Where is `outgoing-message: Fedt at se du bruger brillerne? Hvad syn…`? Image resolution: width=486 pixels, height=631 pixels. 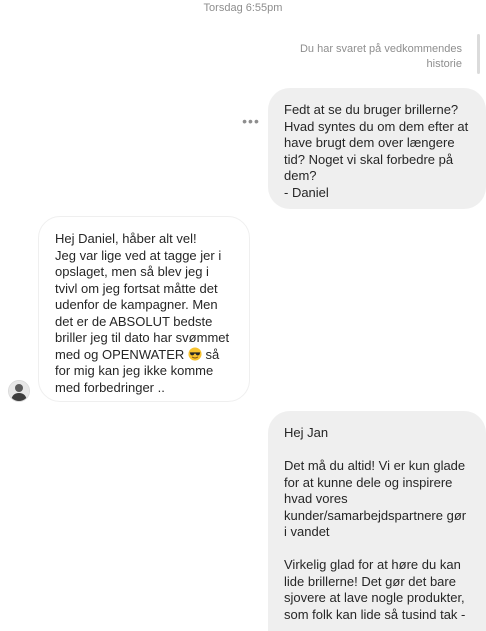
outgoing-message: Fedt at se du bruger brillerne? Hvad syn… is located at coordinates (377, 148).